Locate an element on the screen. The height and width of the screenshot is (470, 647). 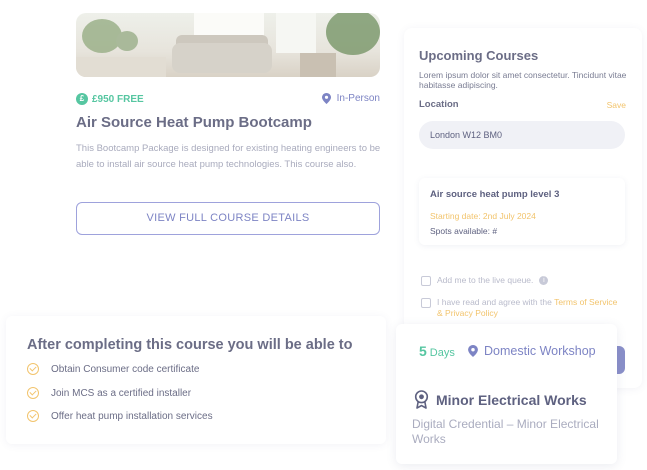
session-spots: Spots available: # is located at coordinates (464, 231).